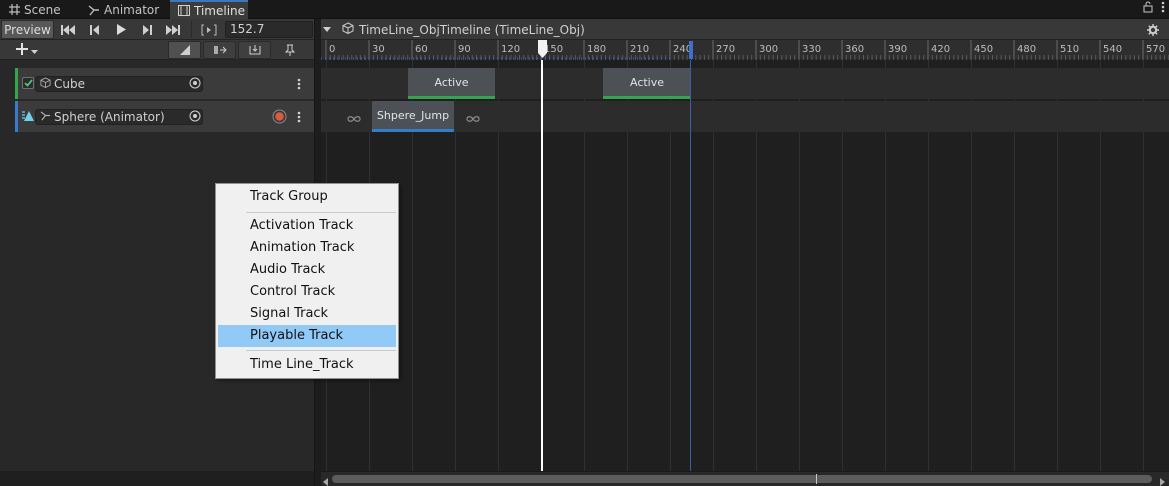 This screenshot has width=1169, height=486. Describe the element at coordinates (307, 248) in the screenshot. I see `menu-item-animation-track: Animation Track` at that location.